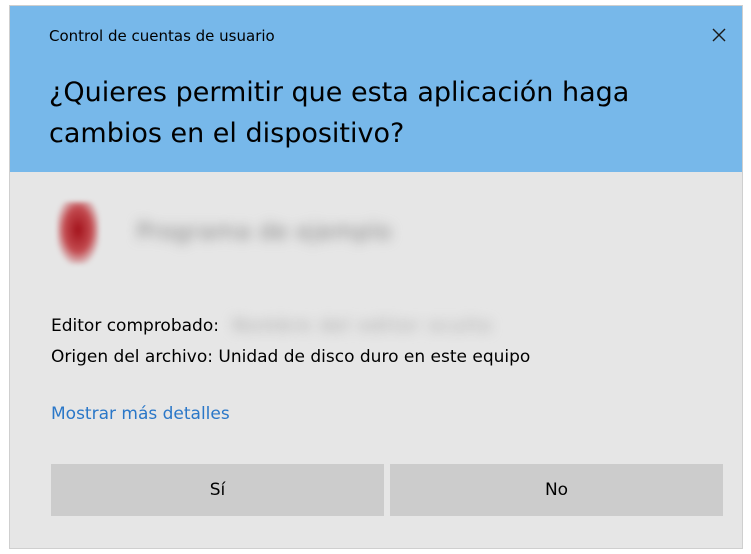 The image size is (751, 554). I want to click on yes-button: Sí, so click(217, 490).